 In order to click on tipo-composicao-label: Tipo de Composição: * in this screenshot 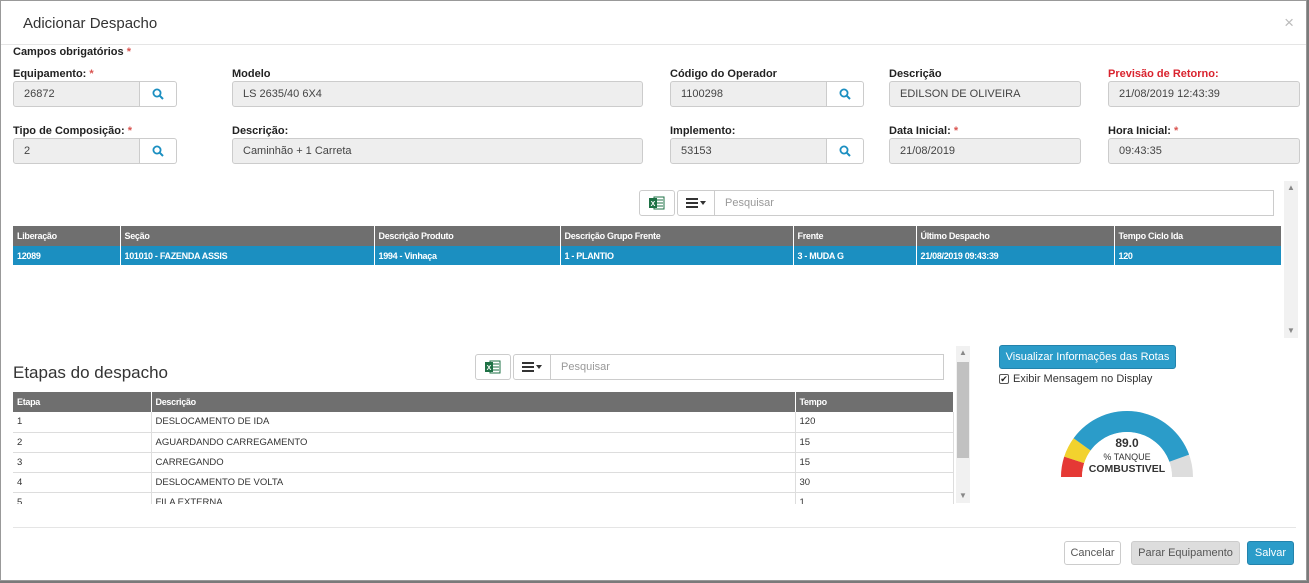, I will do `click(72, 131)`.